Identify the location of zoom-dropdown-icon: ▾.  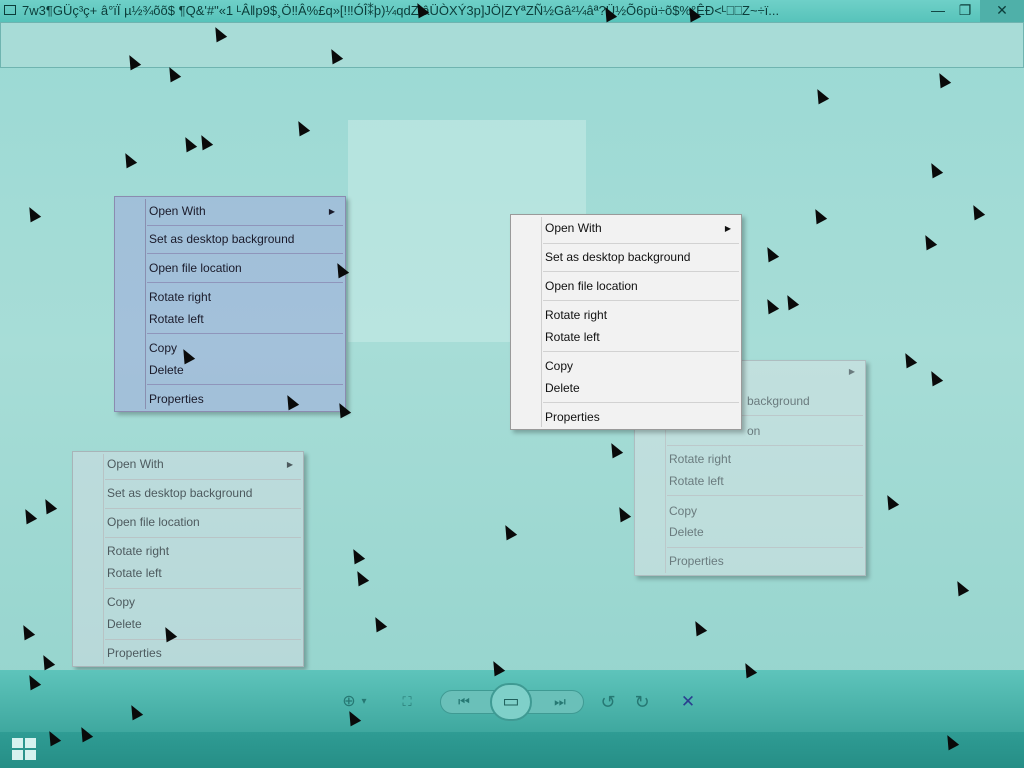
(364, 702).